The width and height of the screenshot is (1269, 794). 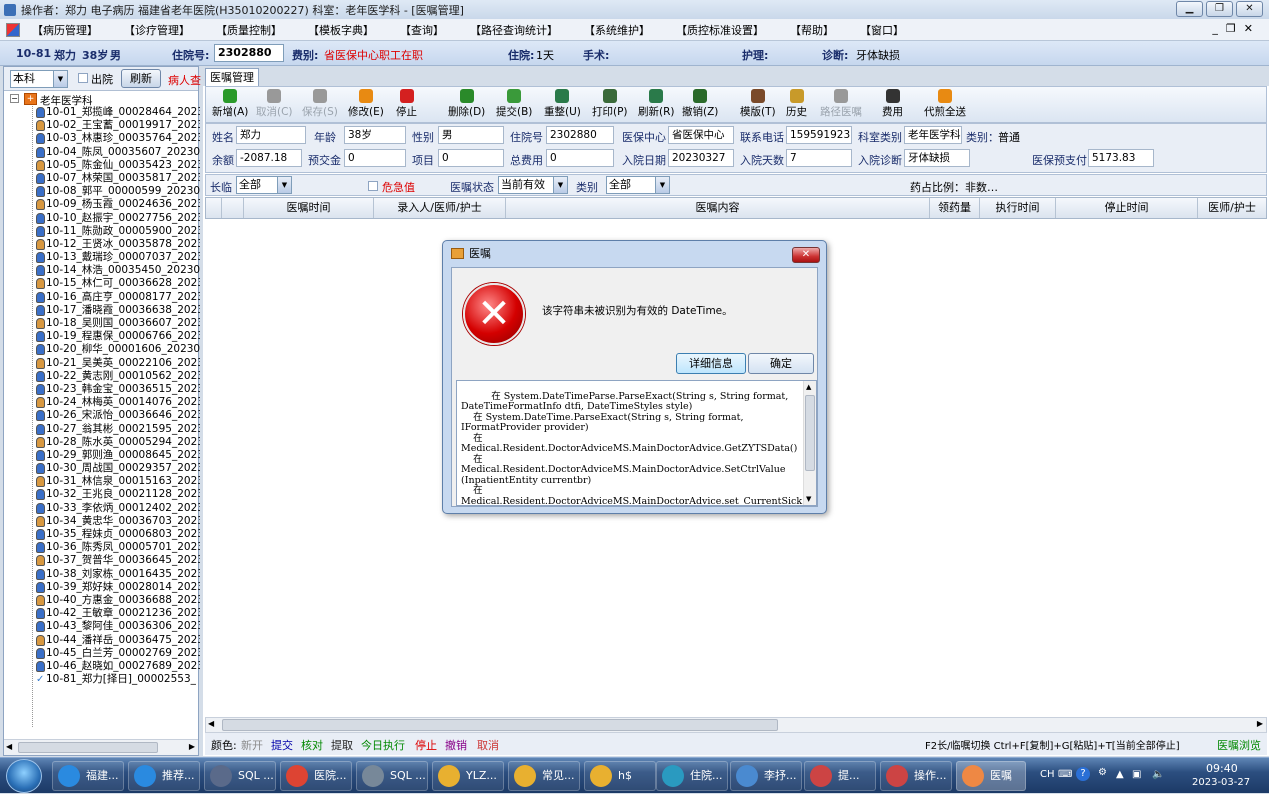 I want to click on close-window-button: ✕, so click(x=1249, y=9).